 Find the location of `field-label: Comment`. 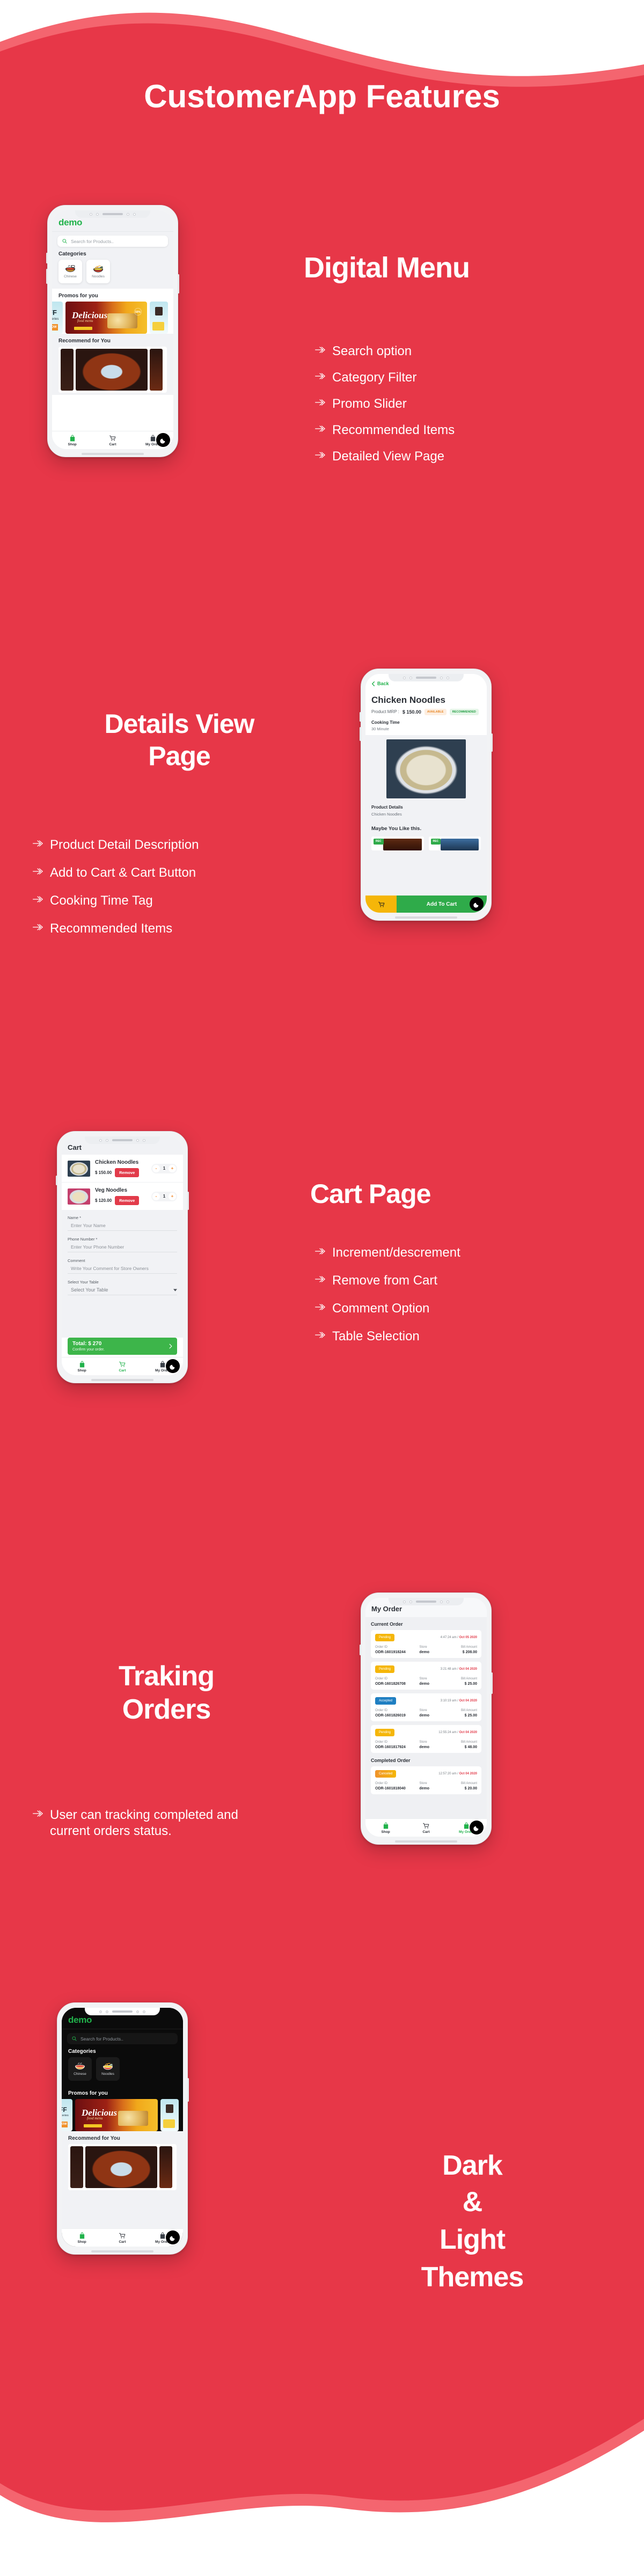

field-label: Comment is located at coordinates (76, 1260).